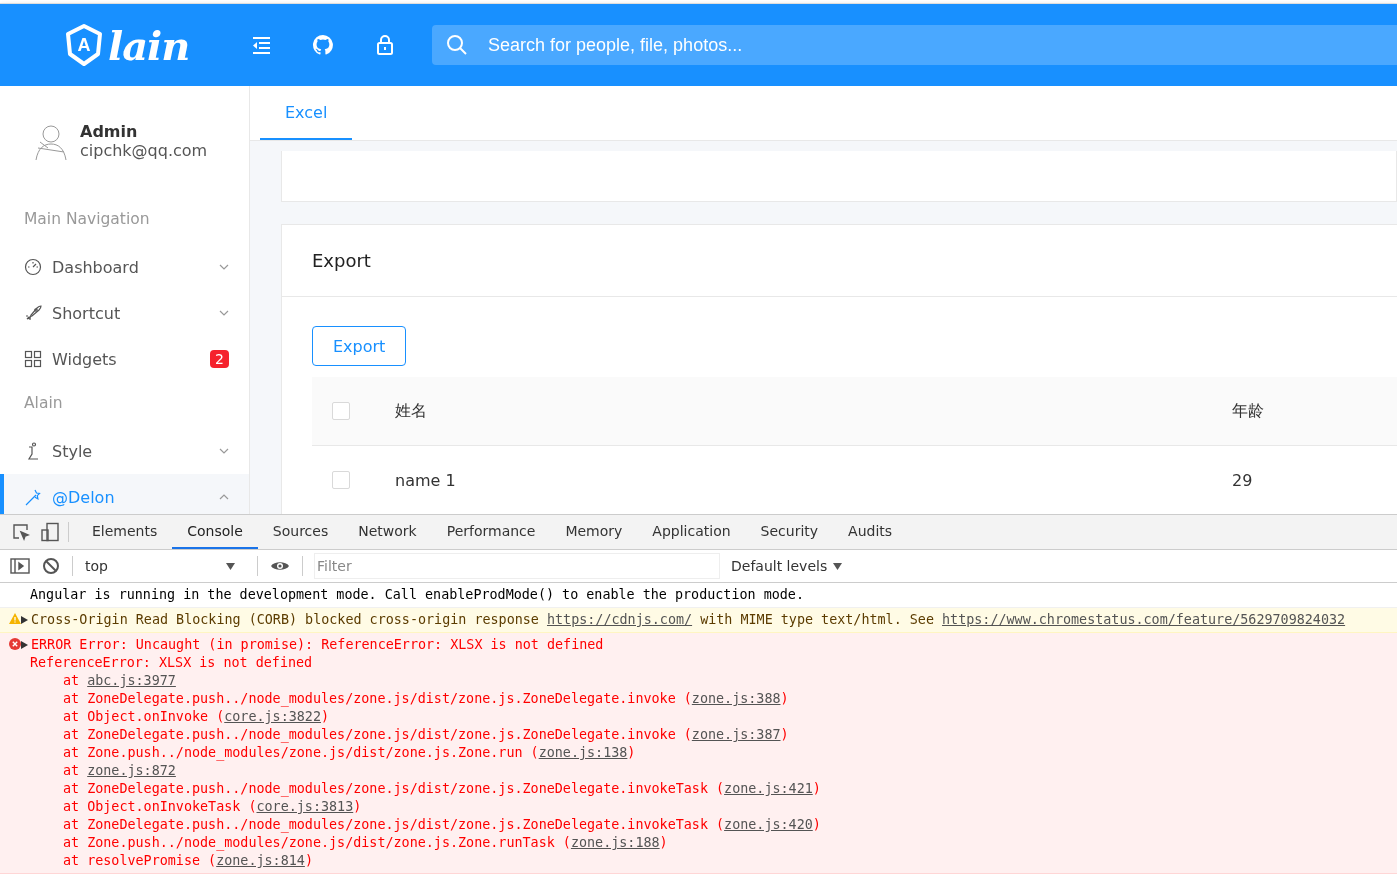 The height and width of the screenshot is (886, 1397). I want to click on table-cell: 29, so click(1242, 480).